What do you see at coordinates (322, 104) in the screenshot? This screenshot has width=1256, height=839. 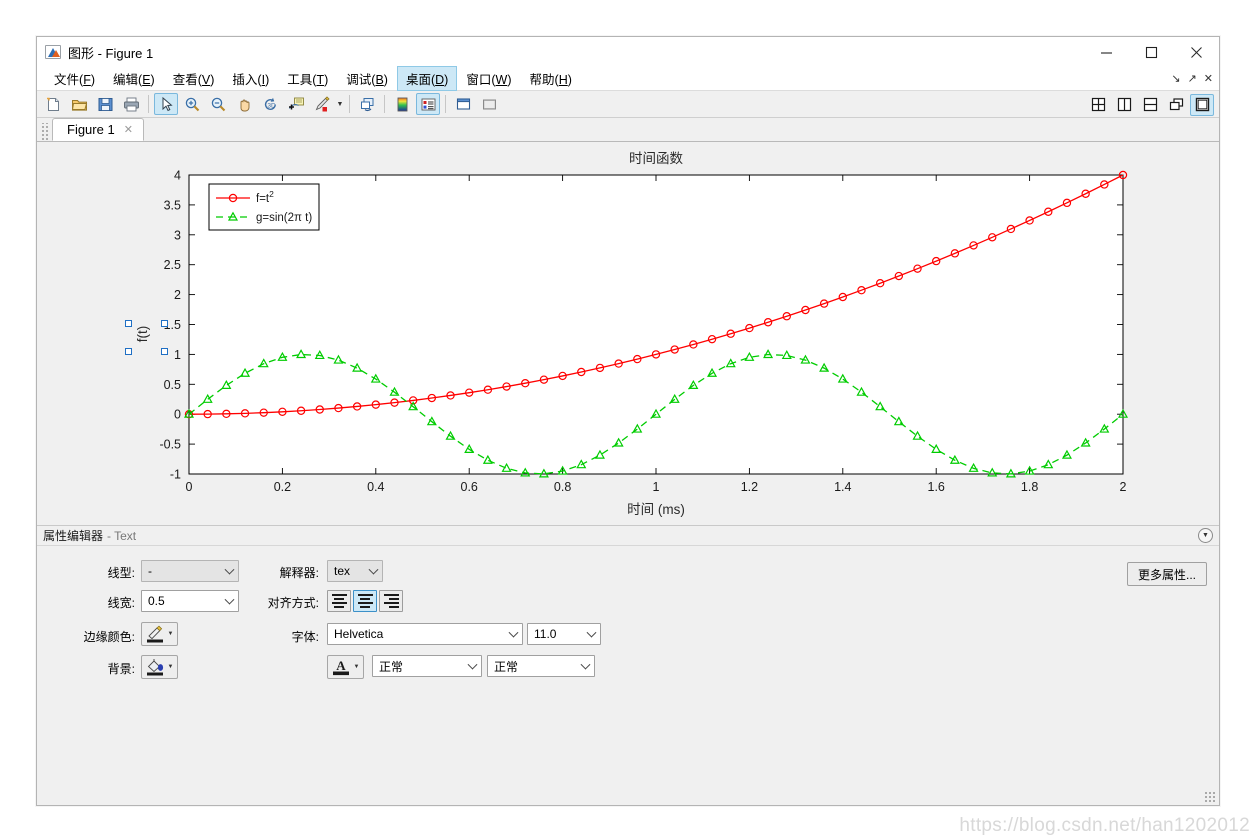 I see `brush-icon` at bounding box center [322, 104].